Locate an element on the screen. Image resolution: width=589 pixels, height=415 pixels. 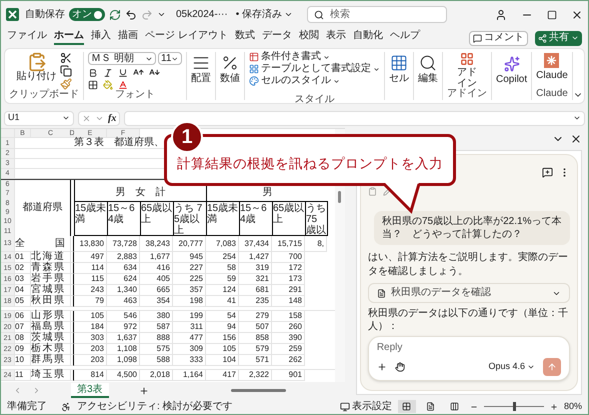
font-color-icon is located at coordinates (123, 85).